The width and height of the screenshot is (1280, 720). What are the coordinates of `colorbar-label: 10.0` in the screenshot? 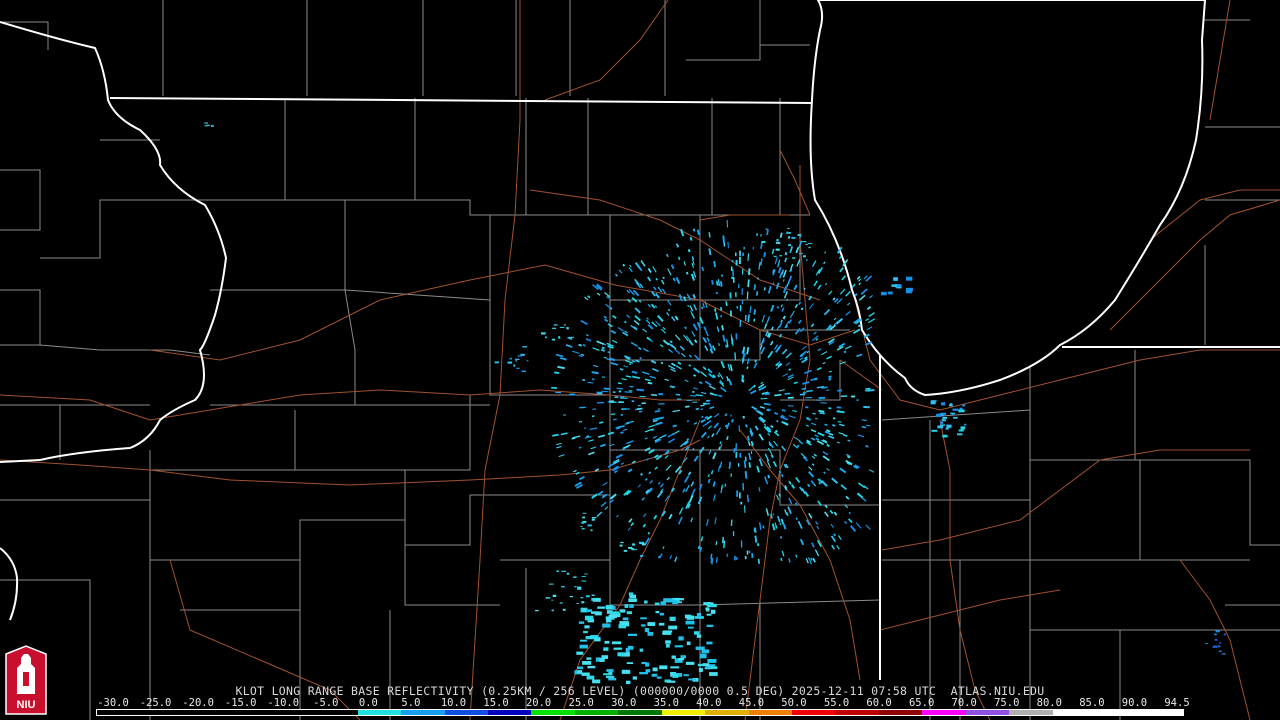 It's located at (453, 703).